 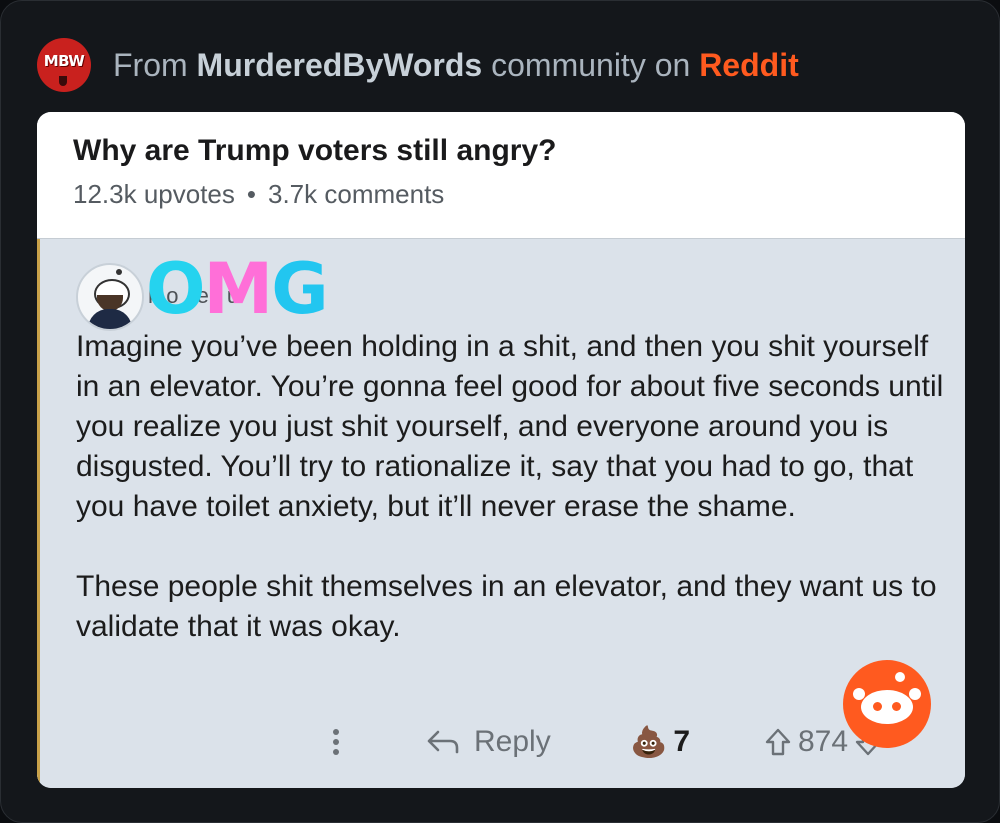 I want to click on reply-button: Reply, so click(x=488, y=742).